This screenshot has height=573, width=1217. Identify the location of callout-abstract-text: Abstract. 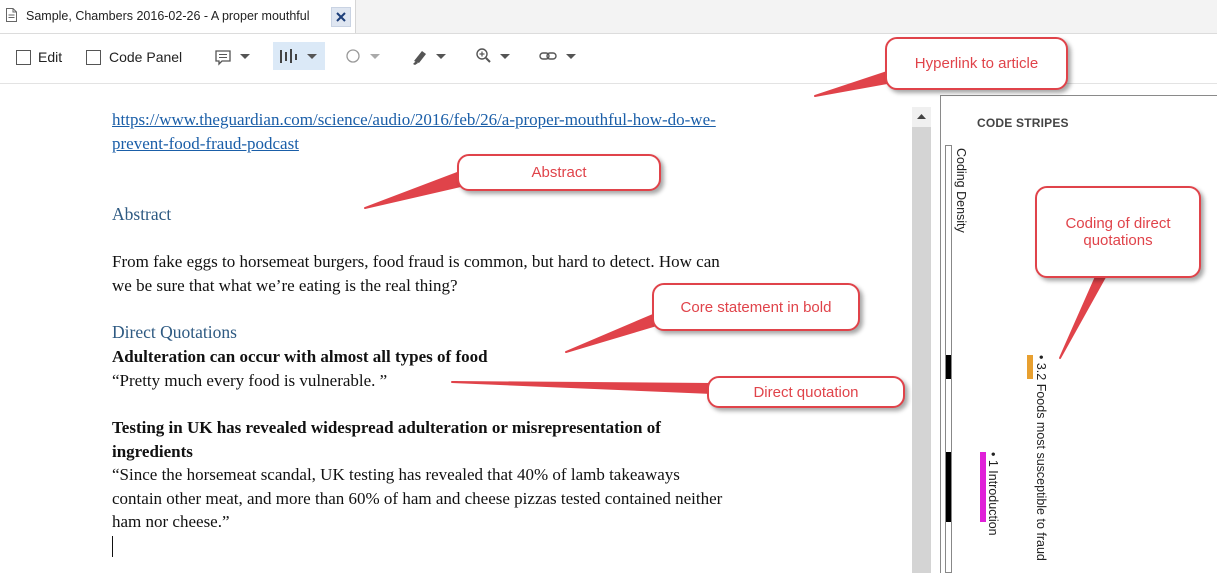
(559, 172).